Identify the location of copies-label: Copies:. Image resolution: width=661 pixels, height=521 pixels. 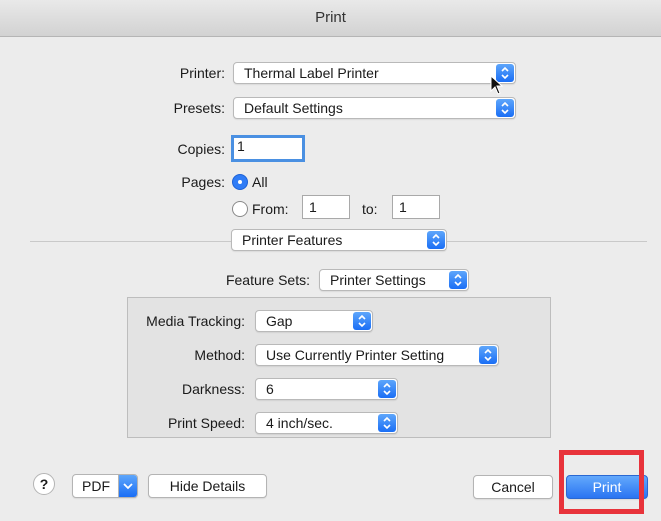
(201, 149).